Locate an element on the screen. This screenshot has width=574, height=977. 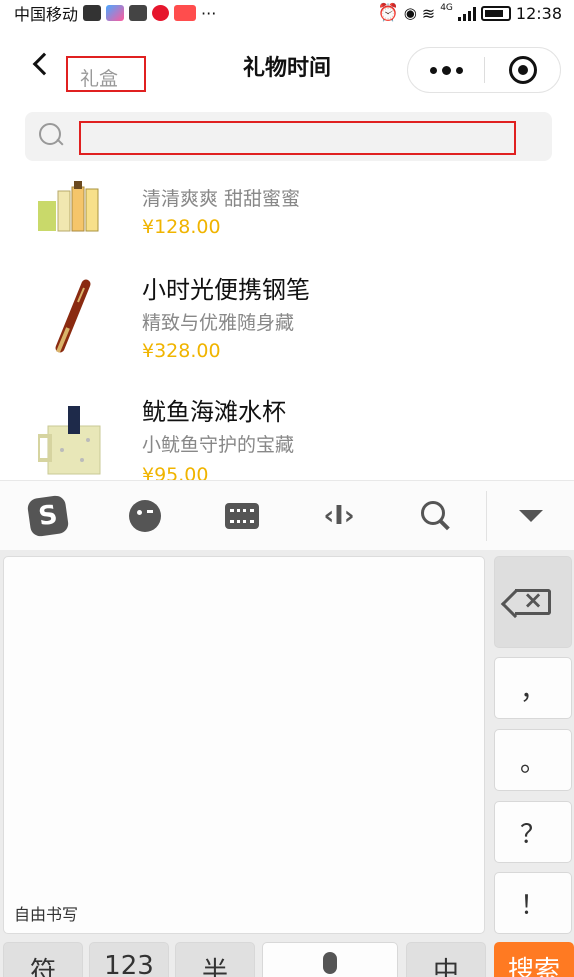
period-key: 。 is located at coordinates (533, 760).